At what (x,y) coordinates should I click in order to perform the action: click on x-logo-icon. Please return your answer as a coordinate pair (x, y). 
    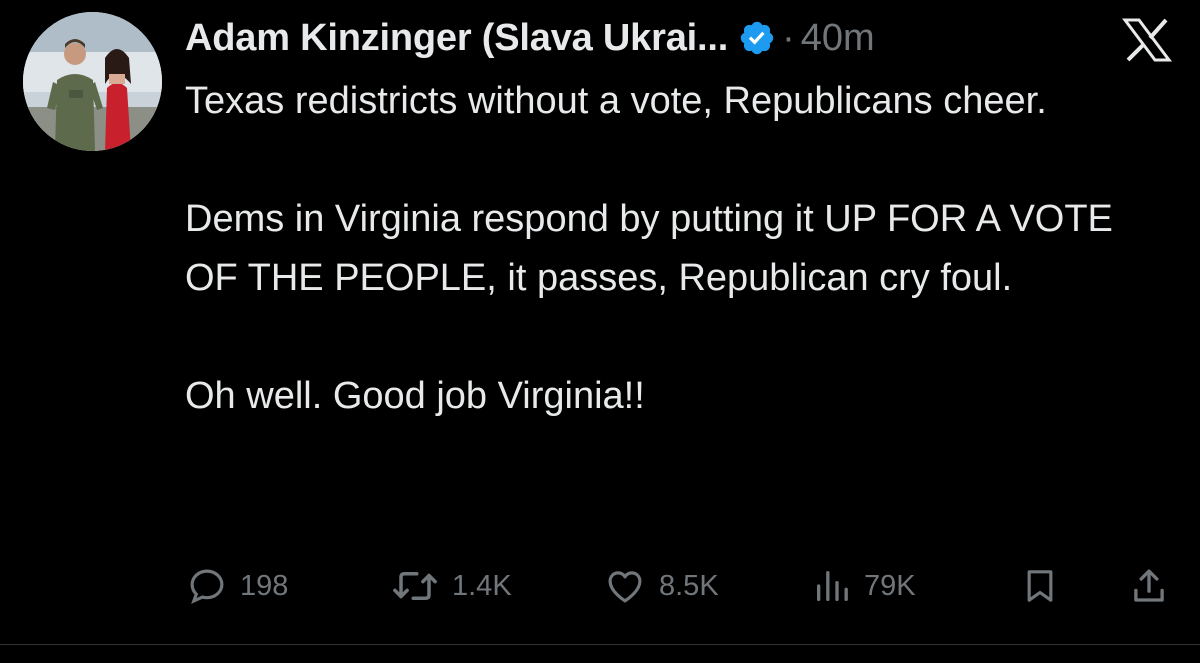
    Looking at the image, I should click on (1147, 40).